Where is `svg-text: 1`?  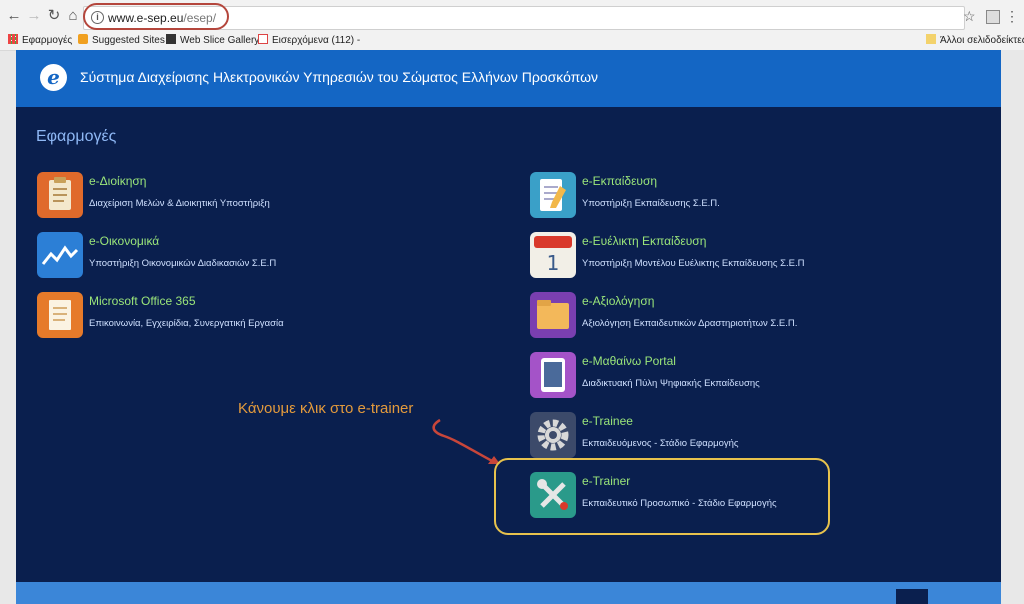 svg-text: 1 is located at coordinates (553, 263).